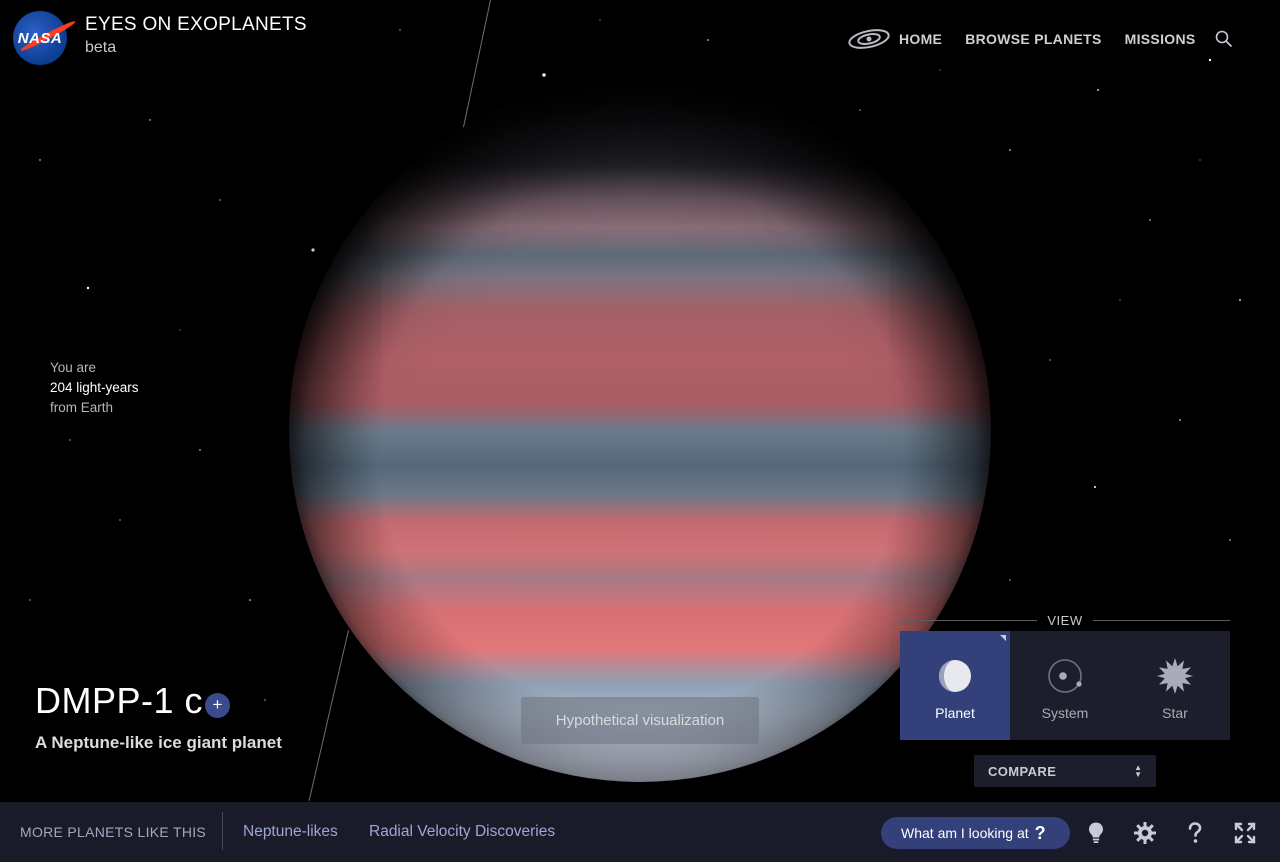 The height and width of the screenshot is (862, 1280). Describe the element at coordinates (1096, 833) in the screenshot. I see `lightbulb-icon` at that location.